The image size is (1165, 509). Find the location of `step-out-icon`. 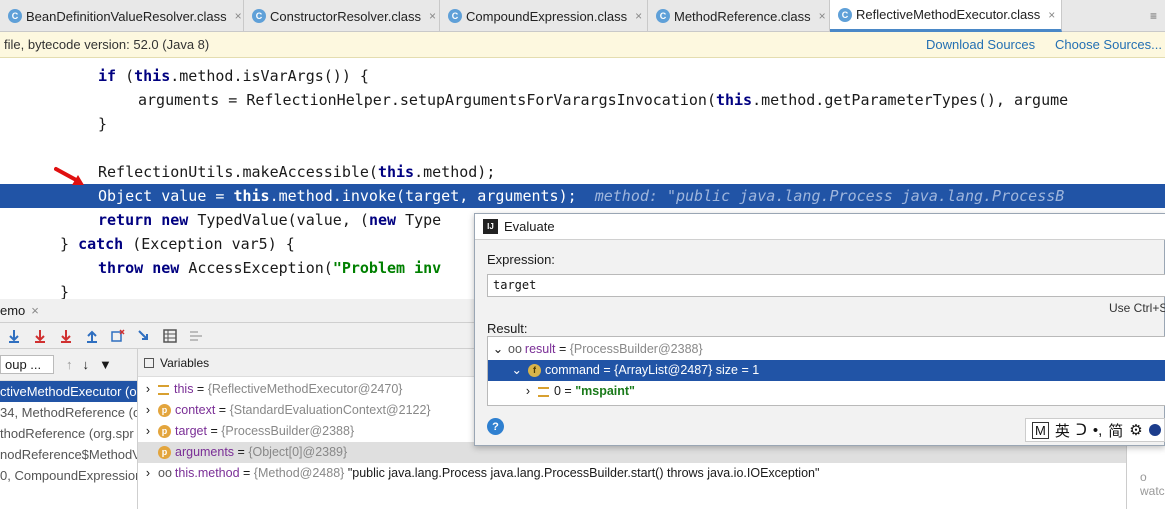

step-out-icon is located at coordinates (92, 336).